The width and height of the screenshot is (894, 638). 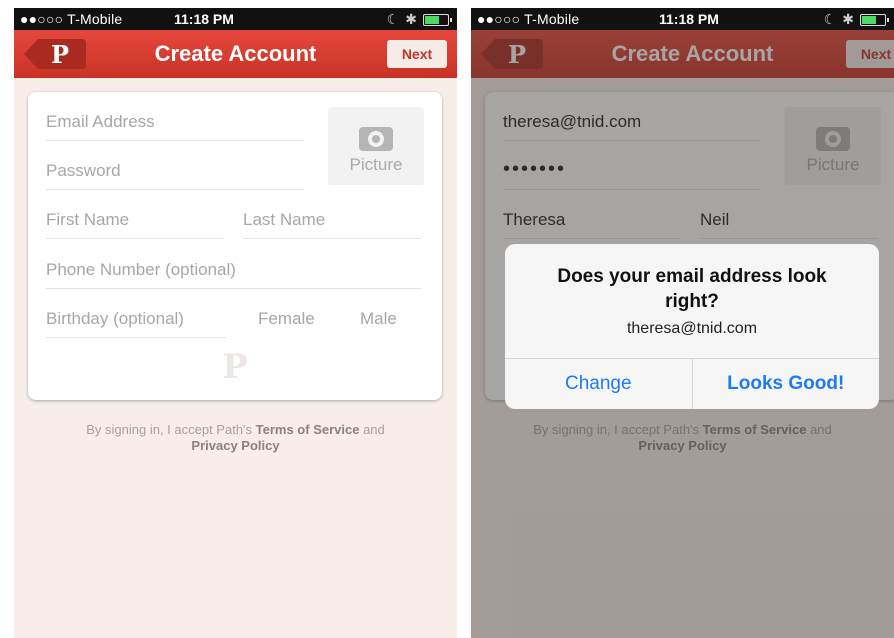 I want to click on alert-title: Does your email address look right?, so click(x=692, y=289).